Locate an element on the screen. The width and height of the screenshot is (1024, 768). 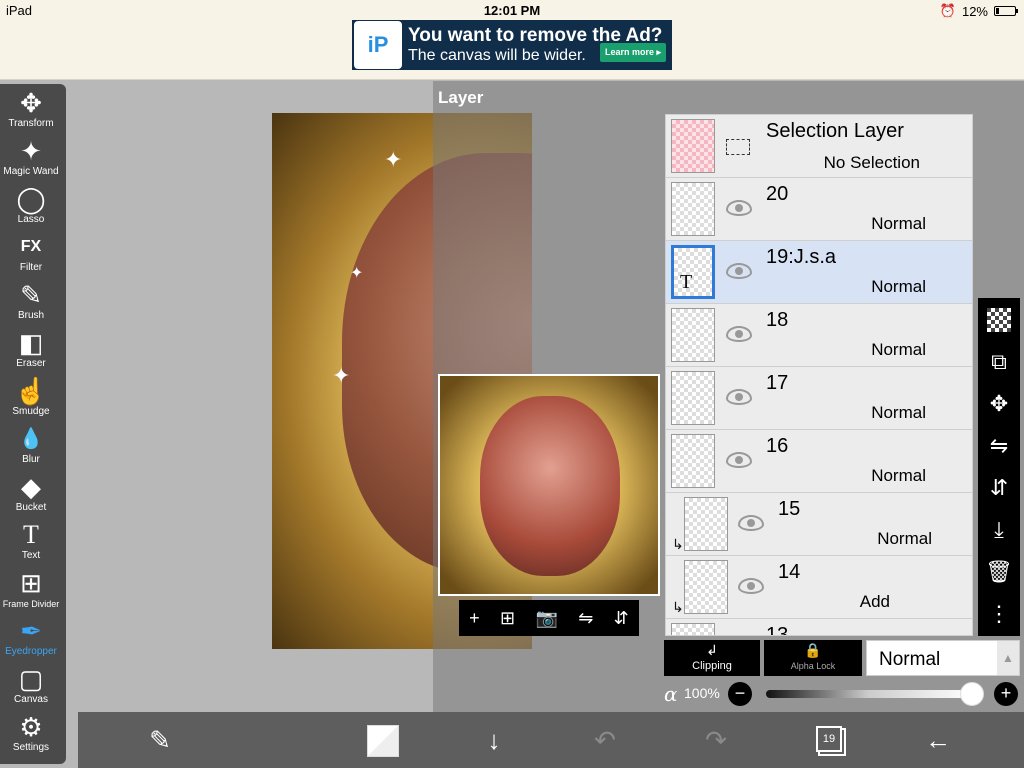
tool-blur: 💧 Blur is located at coordinates (31, 448).